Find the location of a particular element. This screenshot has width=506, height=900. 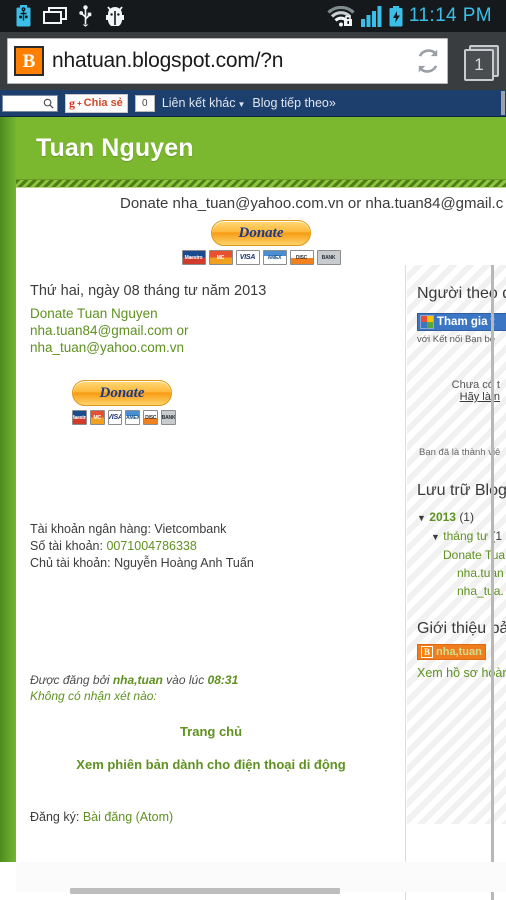

horizontal-scrollbar-thumb is located at coordinates (205, 891).